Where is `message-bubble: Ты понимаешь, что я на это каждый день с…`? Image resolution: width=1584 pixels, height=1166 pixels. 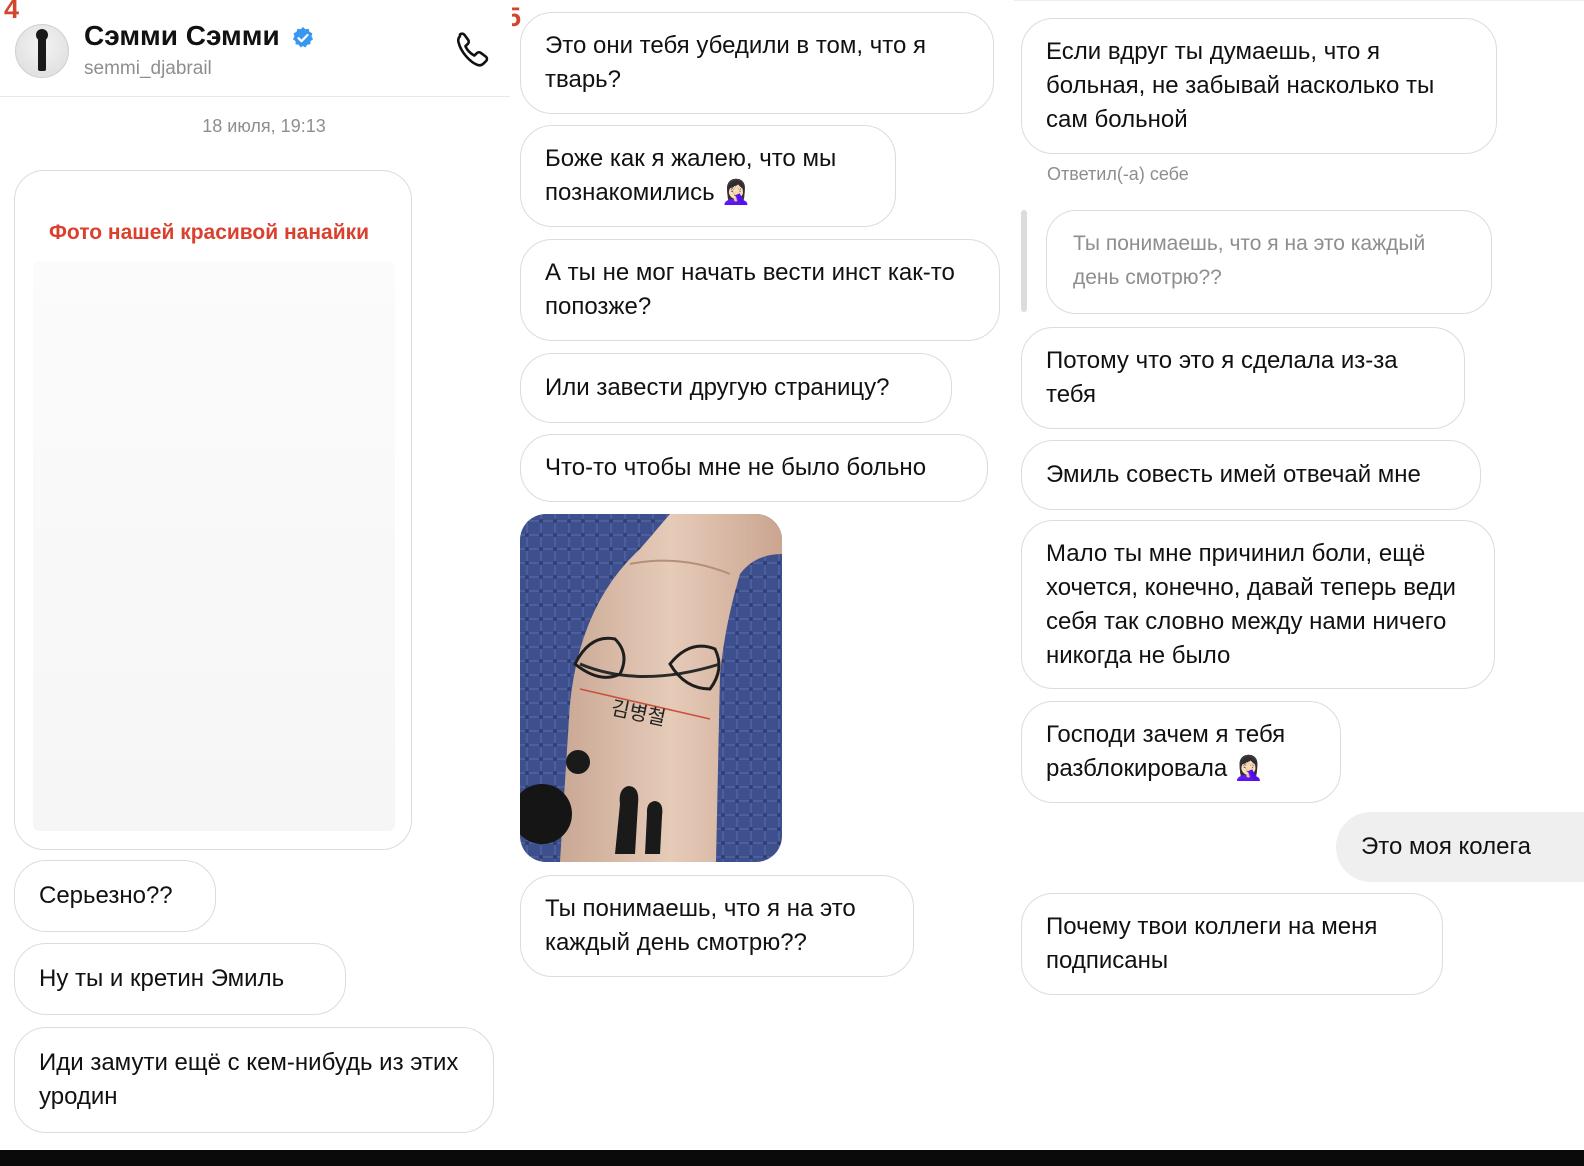 message-bubble: Ты понимаешь, что я на это каждый день с… is located at coordinates (717, 926).